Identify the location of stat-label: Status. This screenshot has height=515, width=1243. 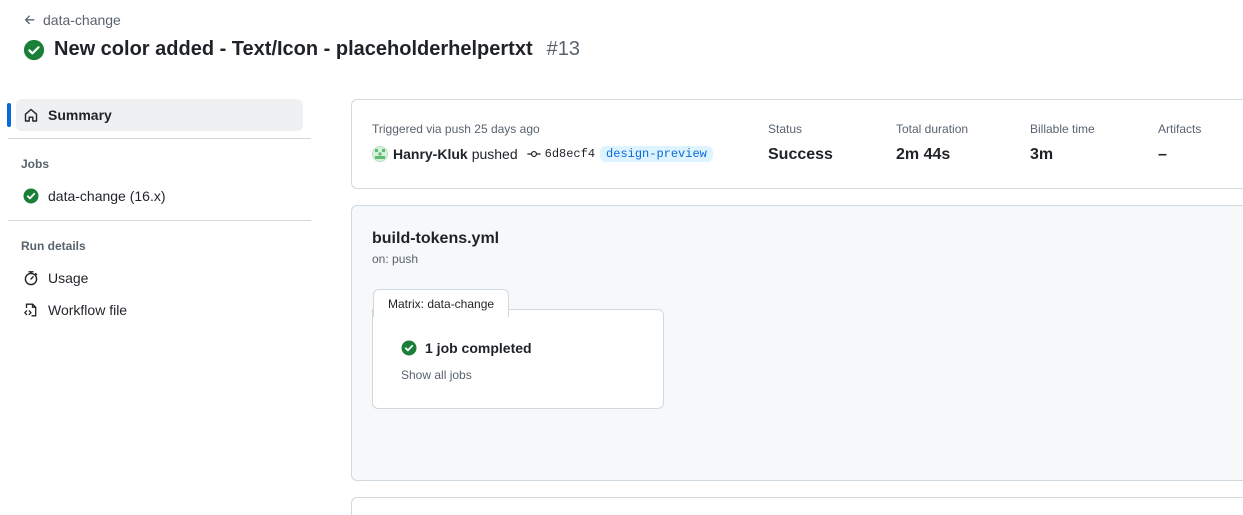
(785, 129).